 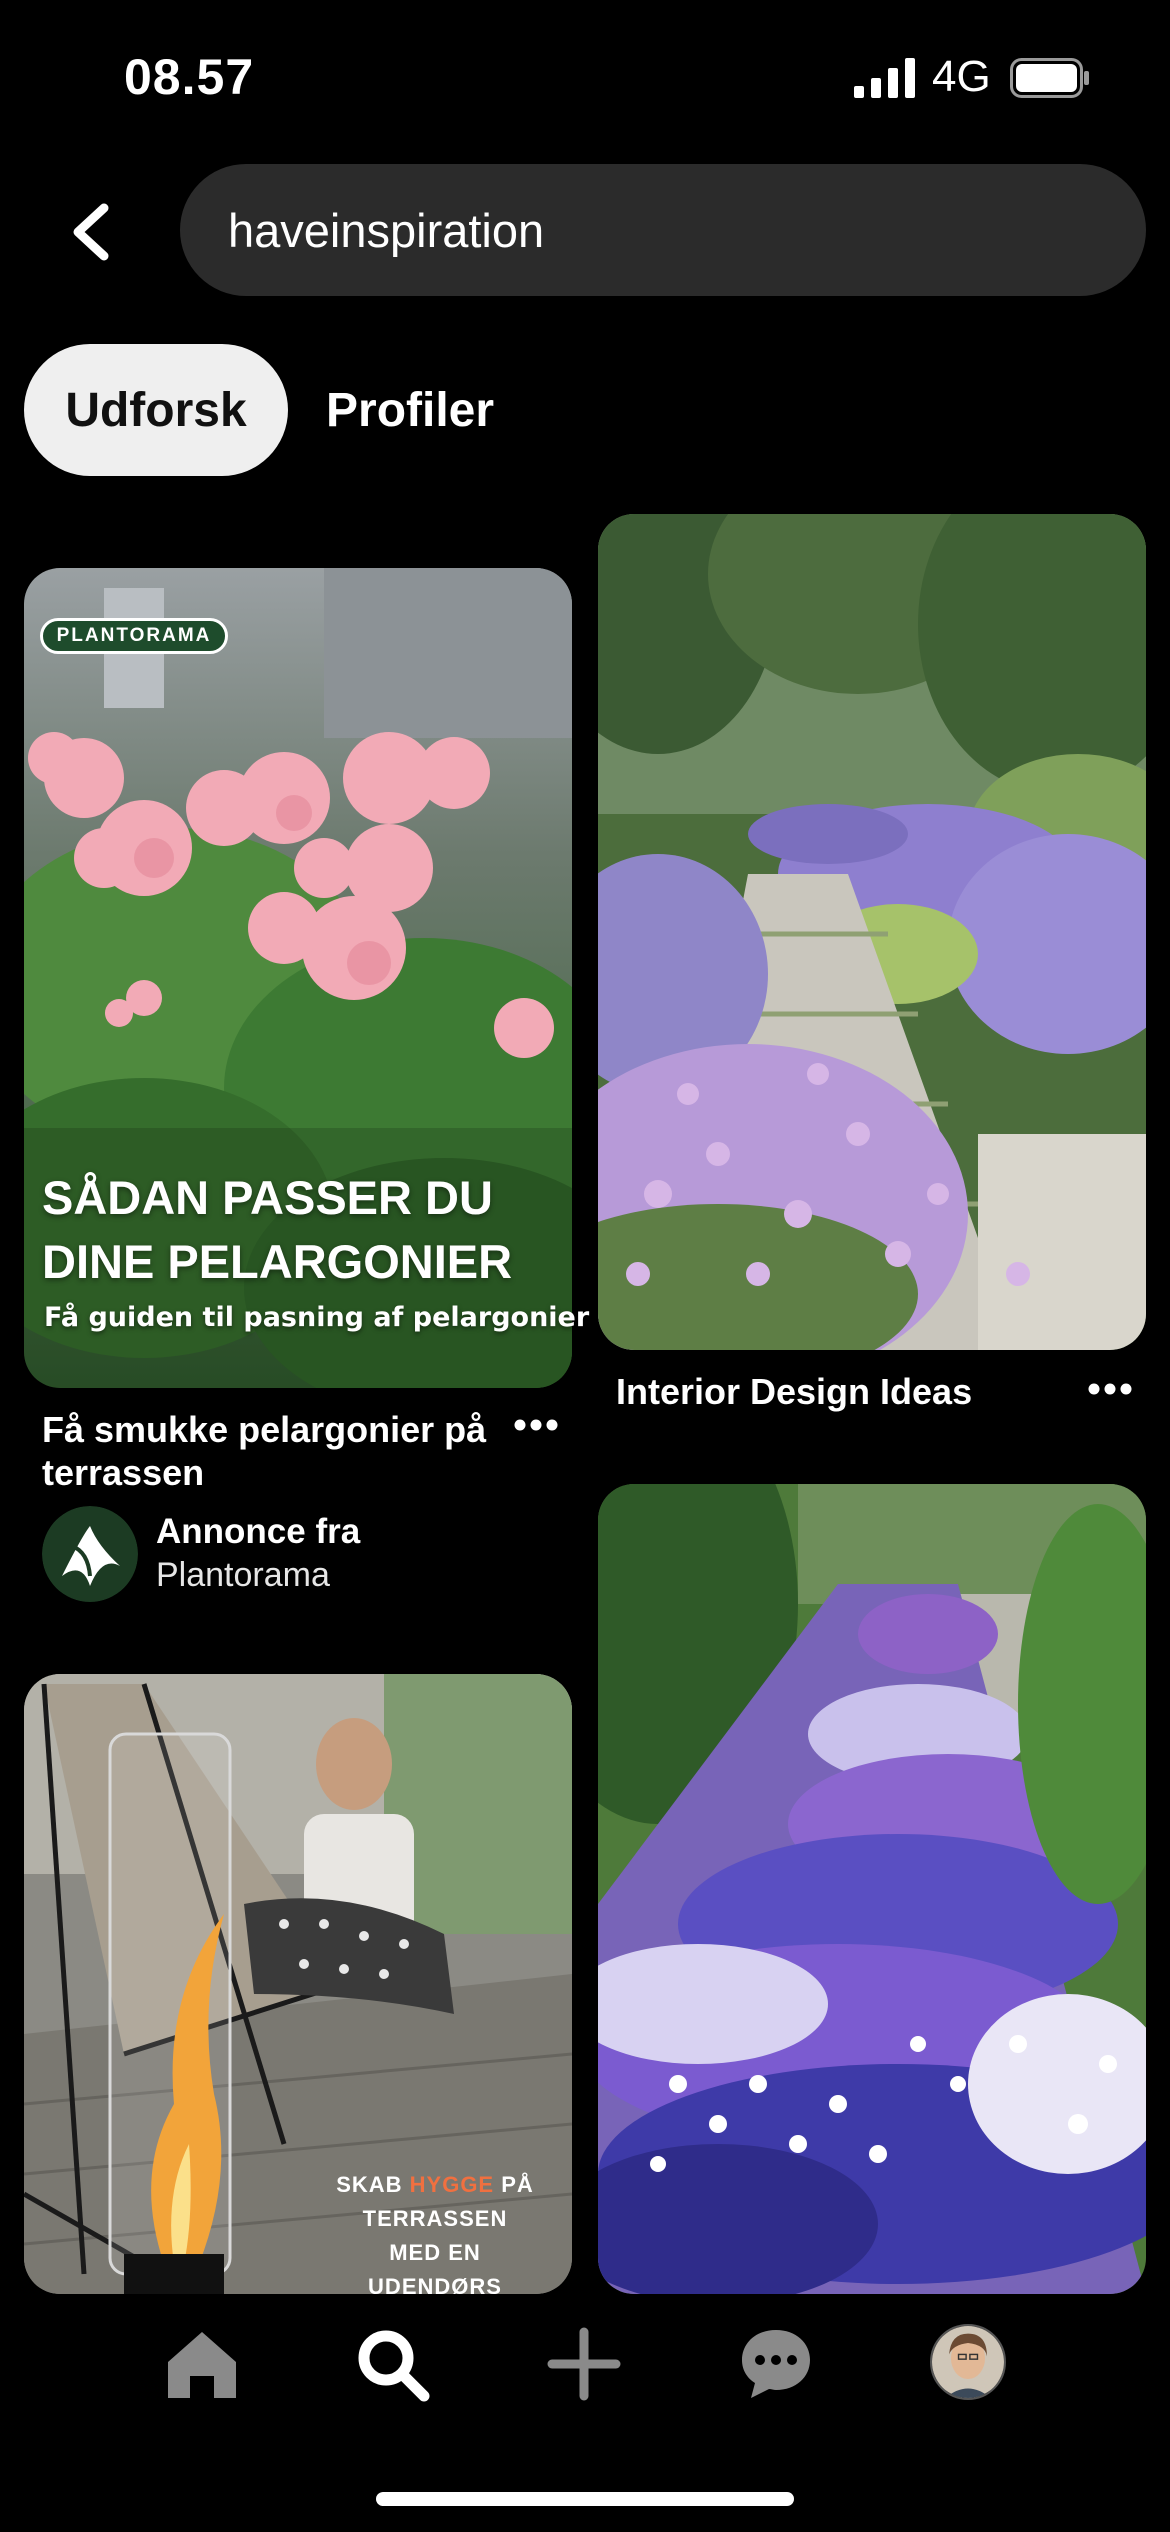 What do you see at coordinates (134, 636) in the screenshot?
I see `plantorama-logo: PLANTORAMA` at bounding box center [134, 636].